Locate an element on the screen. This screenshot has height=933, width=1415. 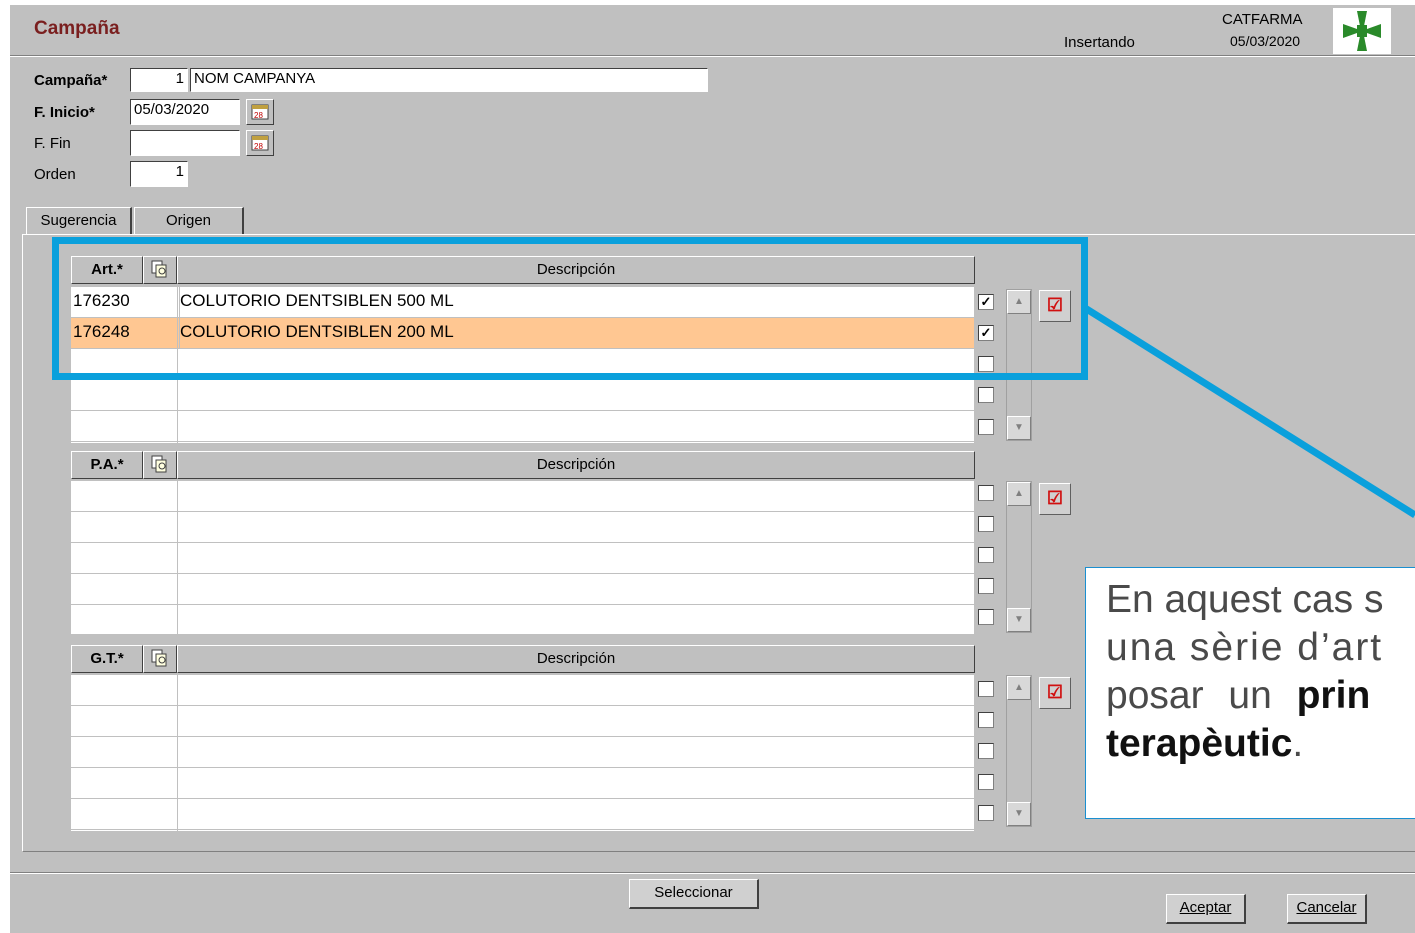
annotation-line-3-bold: prin is located at coordinates (1333, 695).